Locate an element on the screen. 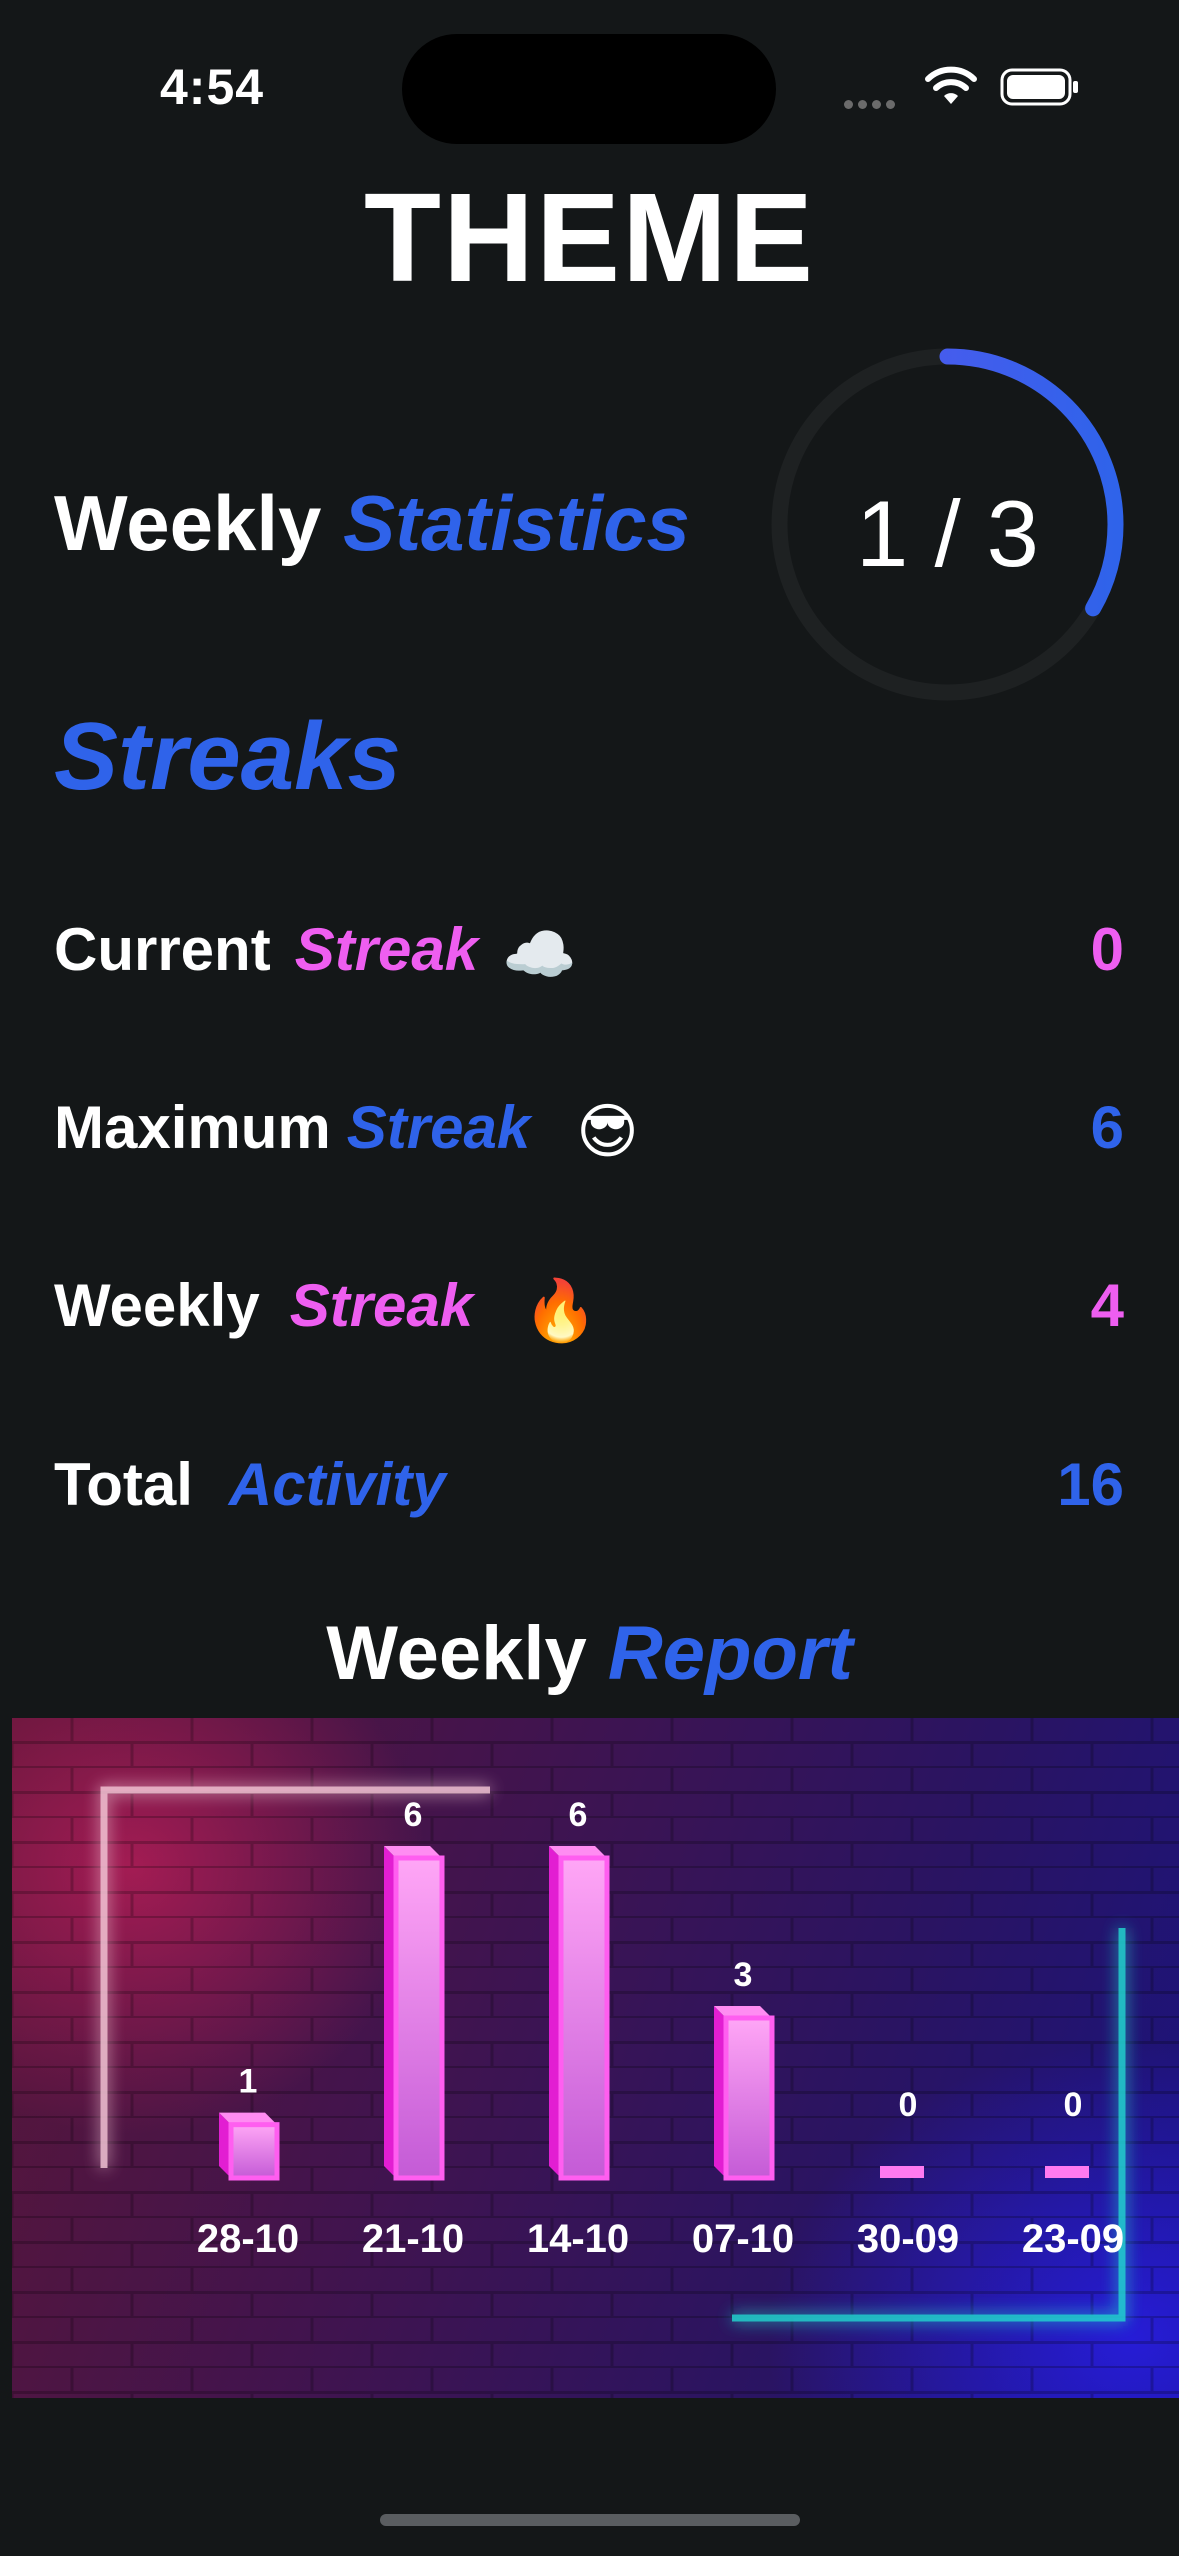 Image resolution: width=1179 pixels, height=2556 pixels. weekly-streak-value: 4 is located at coordinates (1107, 1305).